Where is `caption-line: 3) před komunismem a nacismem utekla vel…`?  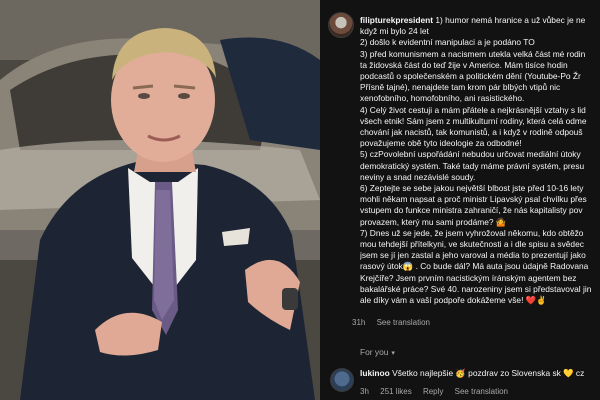 caption-line: 3) před komunismem a nacismem utekla vel… is located at coordinates (473, 53).